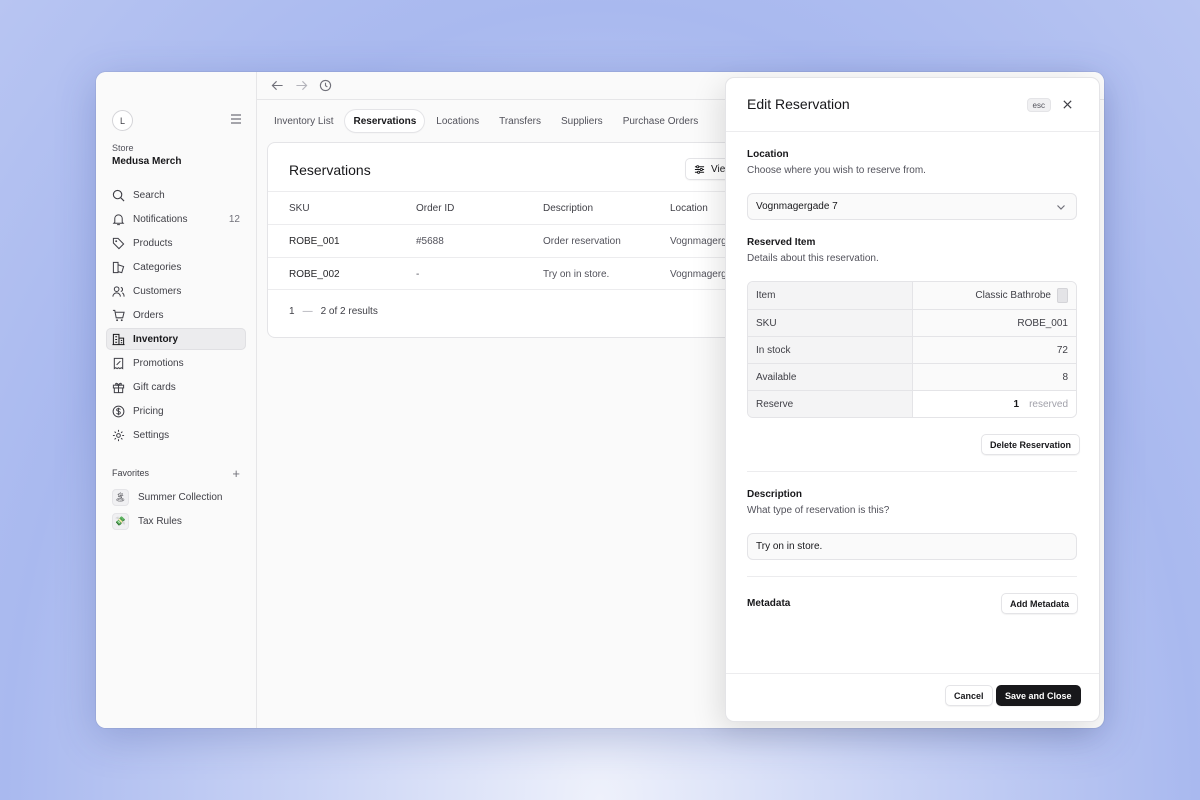 The height and width of the screenshot is (800, 1200). I want to click on favorite-tax-rules: 💸 Tax Rules, so click(177, 521).